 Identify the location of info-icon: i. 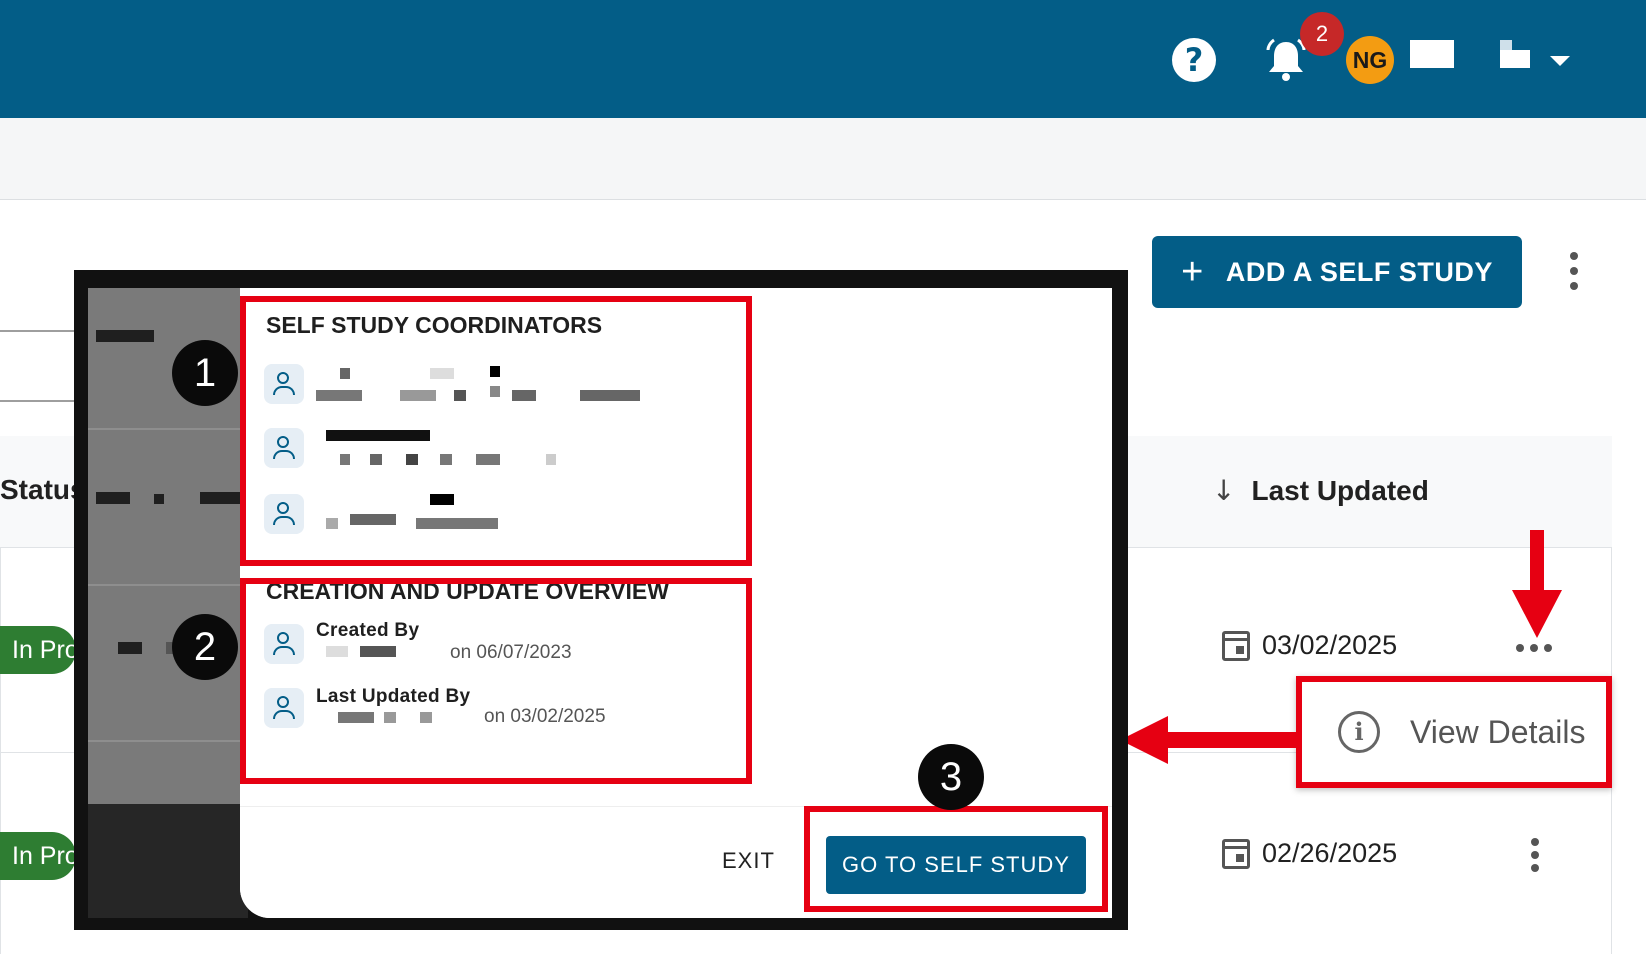
(1359, 732).